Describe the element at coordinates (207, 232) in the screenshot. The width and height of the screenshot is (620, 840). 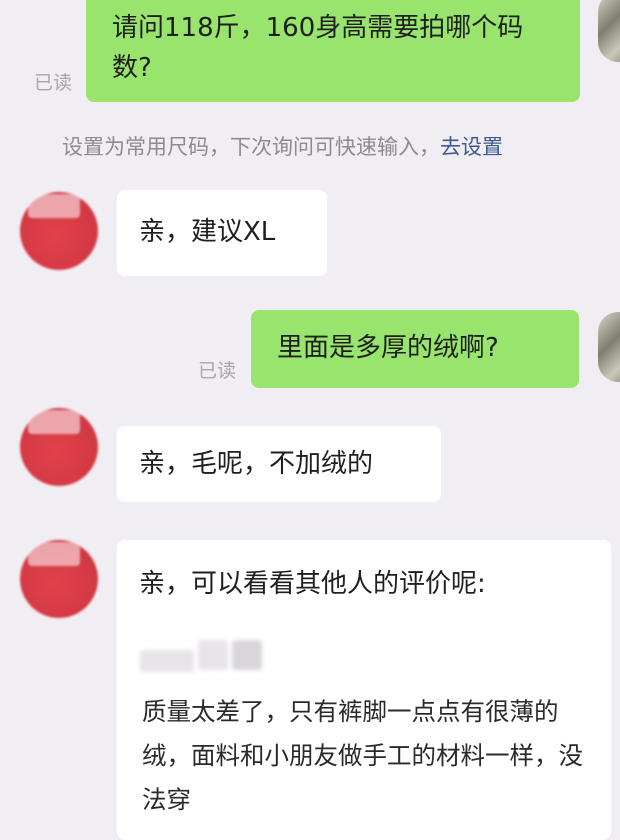
I see `message-text: 亲，建议XL` at that location.